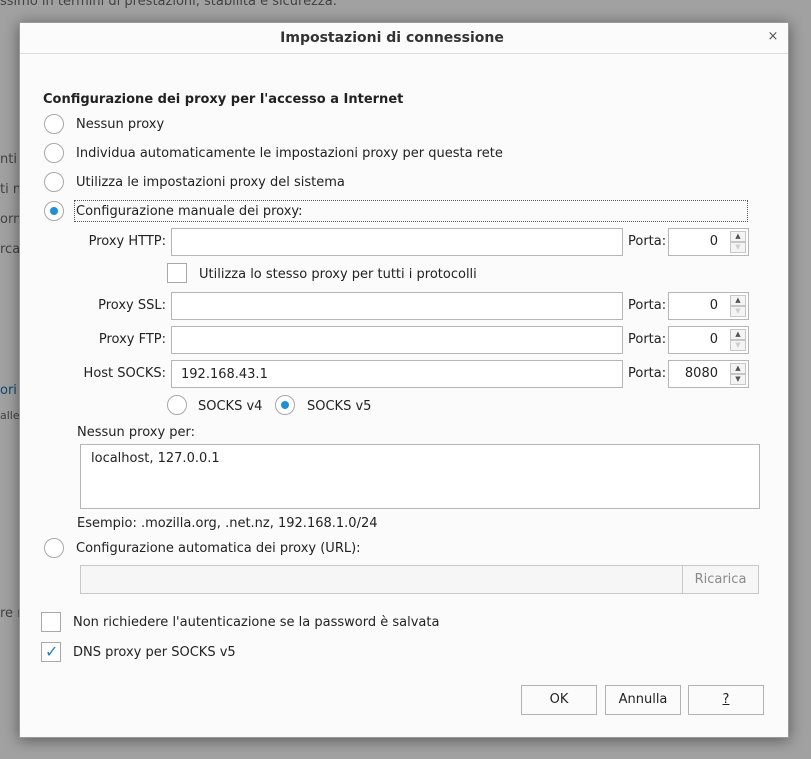 This screenshot has height=759, width=811. Describe the element at coordinates (708, 306) in the screenshot. I see `ssl-port-stepper: 0 ▲ ▼` at that location.